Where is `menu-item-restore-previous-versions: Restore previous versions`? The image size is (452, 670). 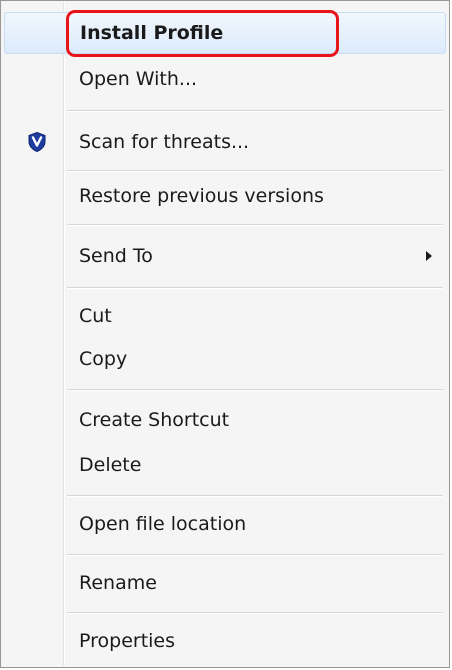
menu-item-restore-previous-versions: Restore previous versions is located at coordinates (225, 196).